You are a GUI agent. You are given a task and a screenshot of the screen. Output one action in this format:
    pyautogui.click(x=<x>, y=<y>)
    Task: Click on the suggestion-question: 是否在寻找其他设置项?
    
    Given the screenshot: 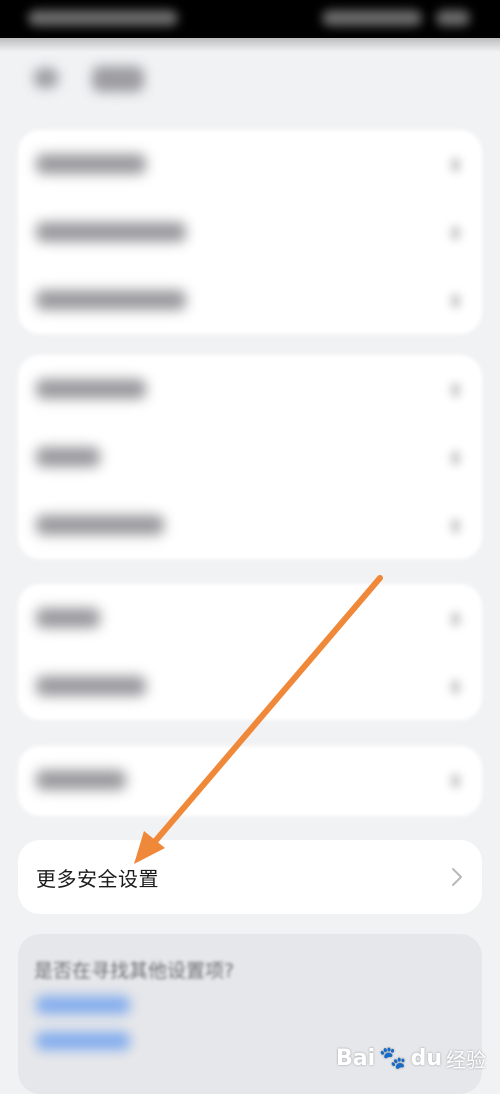 What is the action you would take?
    pyautogui.click(x=134, y=971)
    